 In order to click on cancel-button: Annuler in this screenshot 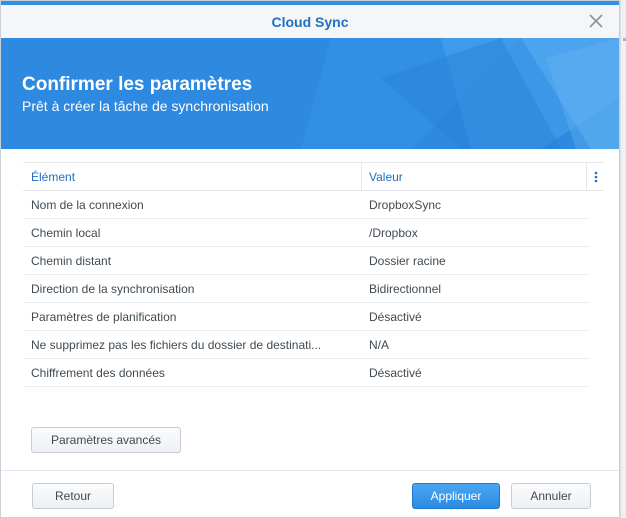, I will do `click(551, 496)`.